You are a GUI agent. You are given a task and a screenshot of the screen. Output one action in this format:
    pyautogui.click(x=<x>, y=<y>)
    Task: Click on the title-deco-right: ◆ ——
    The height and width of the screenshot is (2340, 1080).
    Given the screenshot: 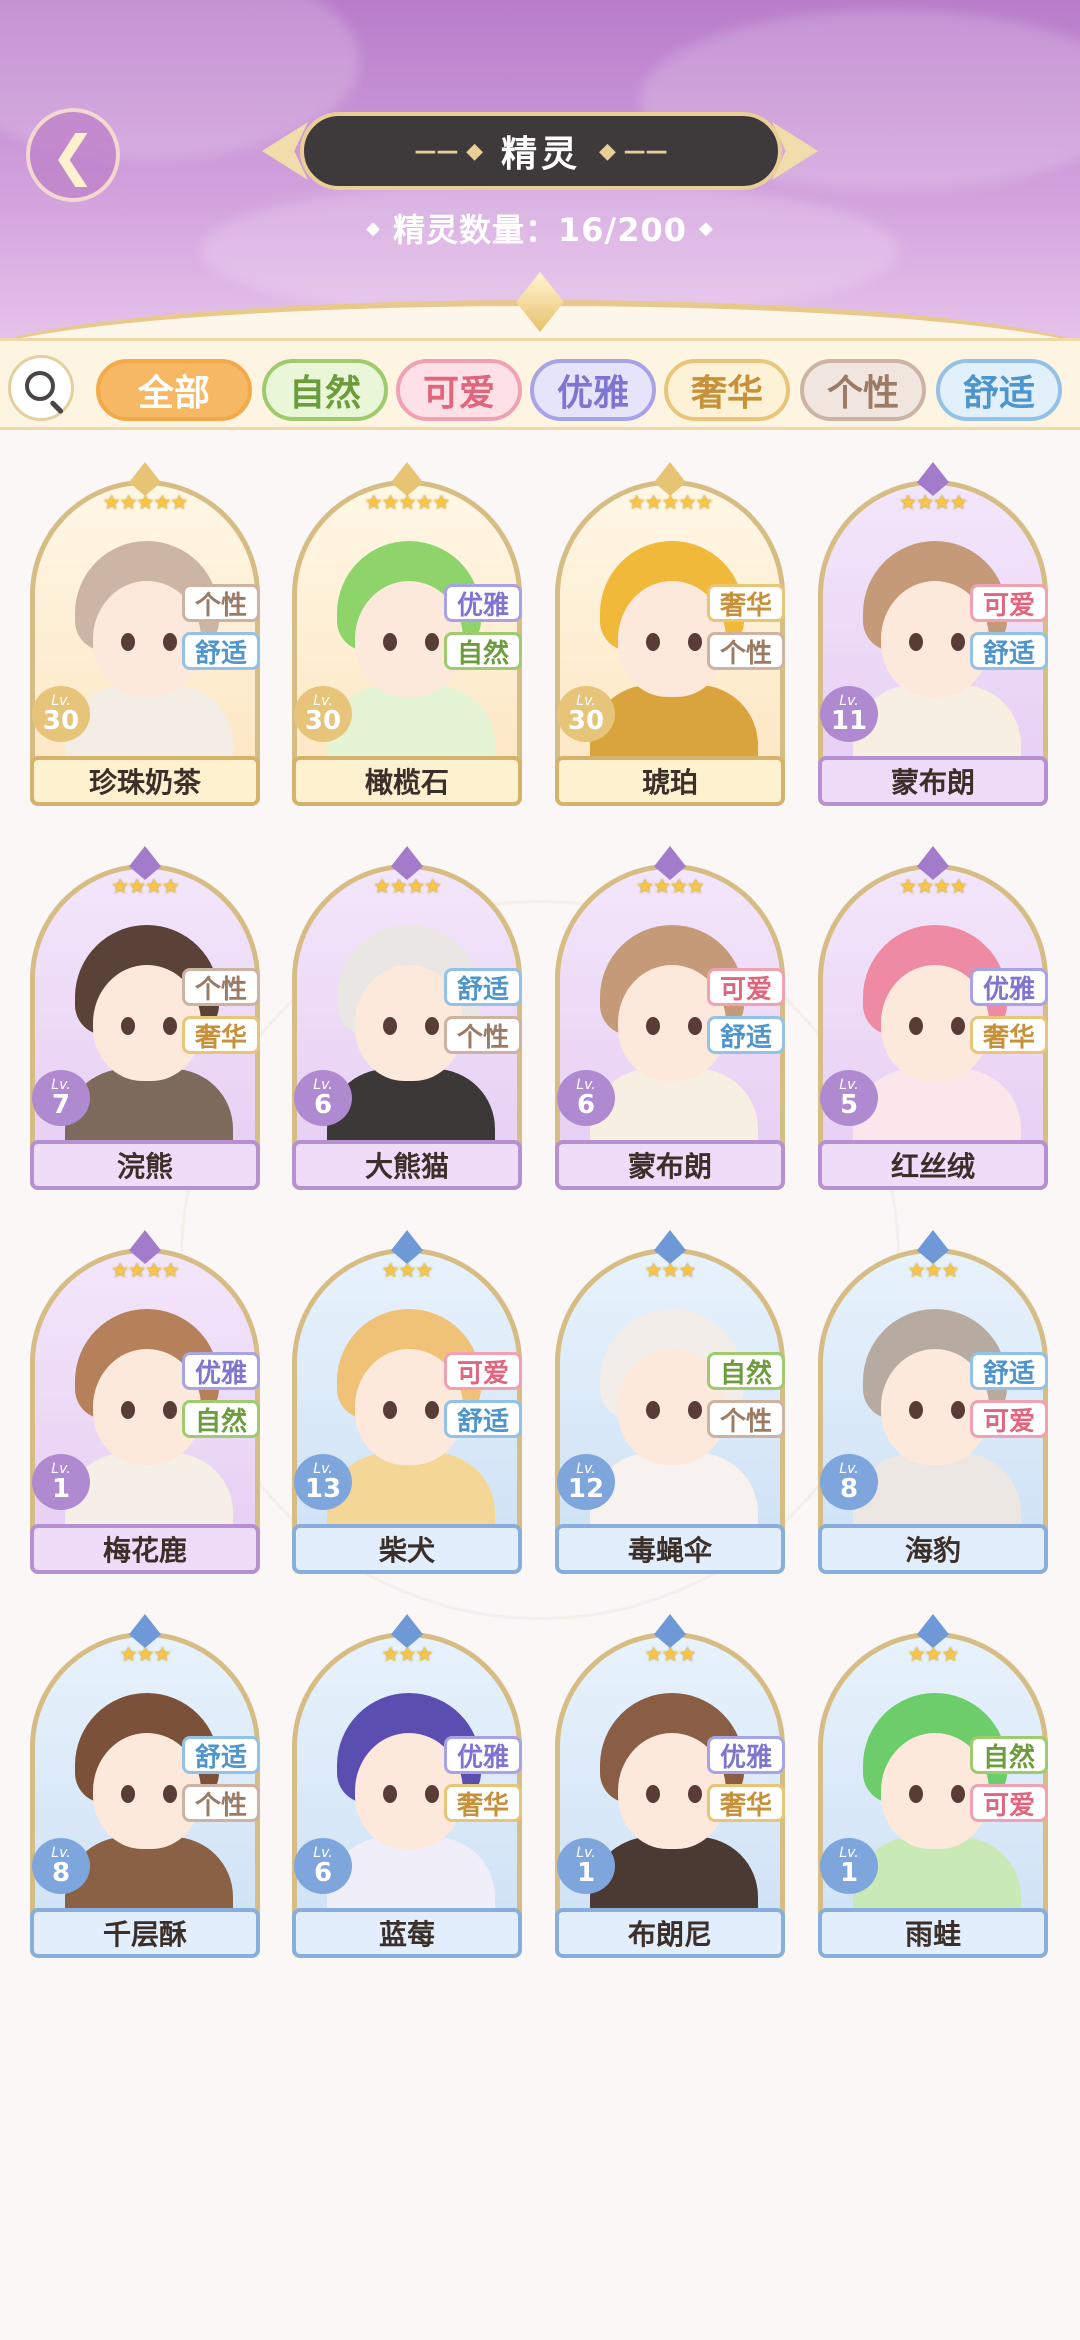 What is the action you would take?
    pyautogui.click(x=633, y=151)
    